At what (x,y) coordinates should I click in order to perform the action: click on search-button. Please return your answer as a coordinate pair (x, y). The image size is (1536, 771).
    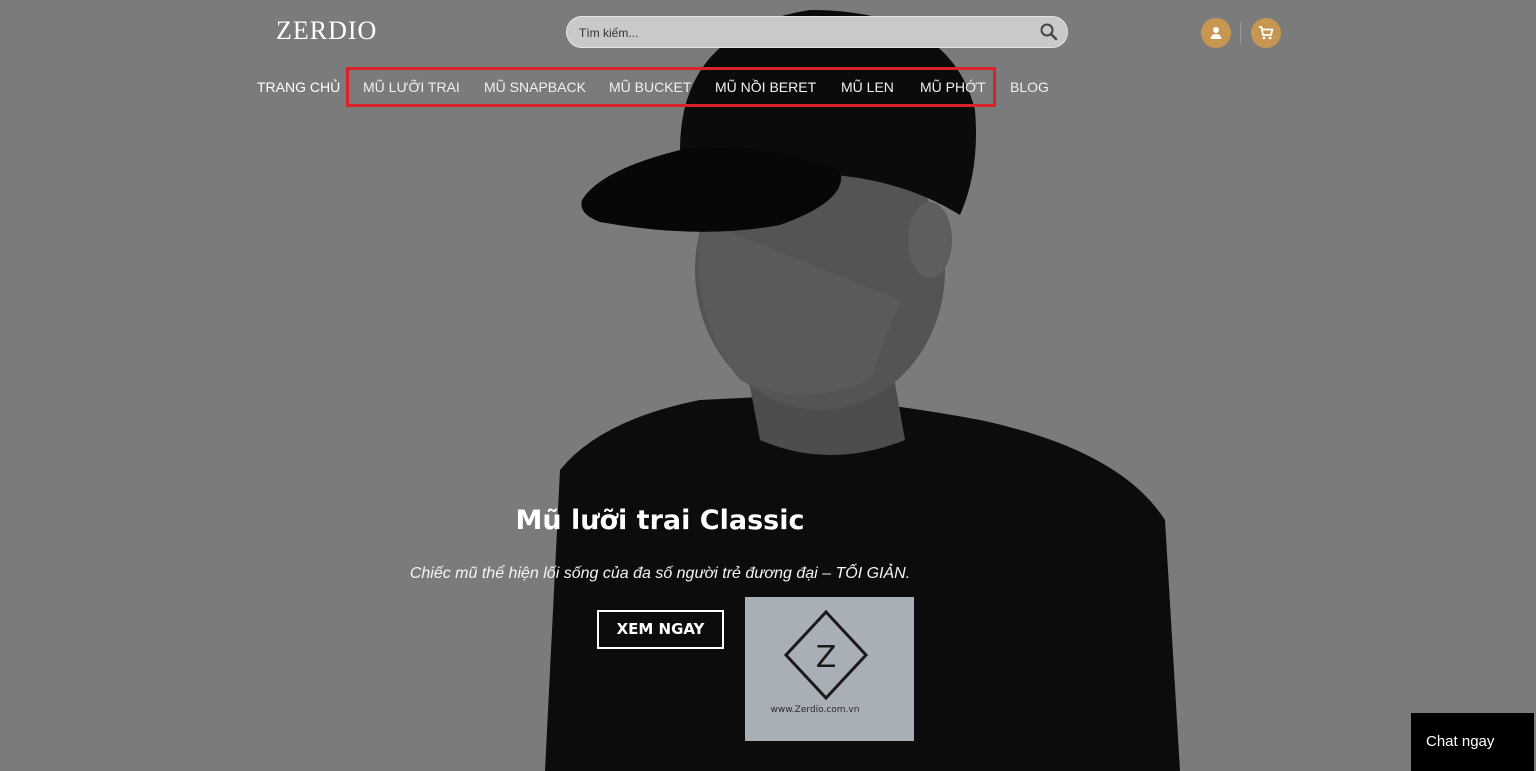
    Looking at the image, I should click on (1049, 32).